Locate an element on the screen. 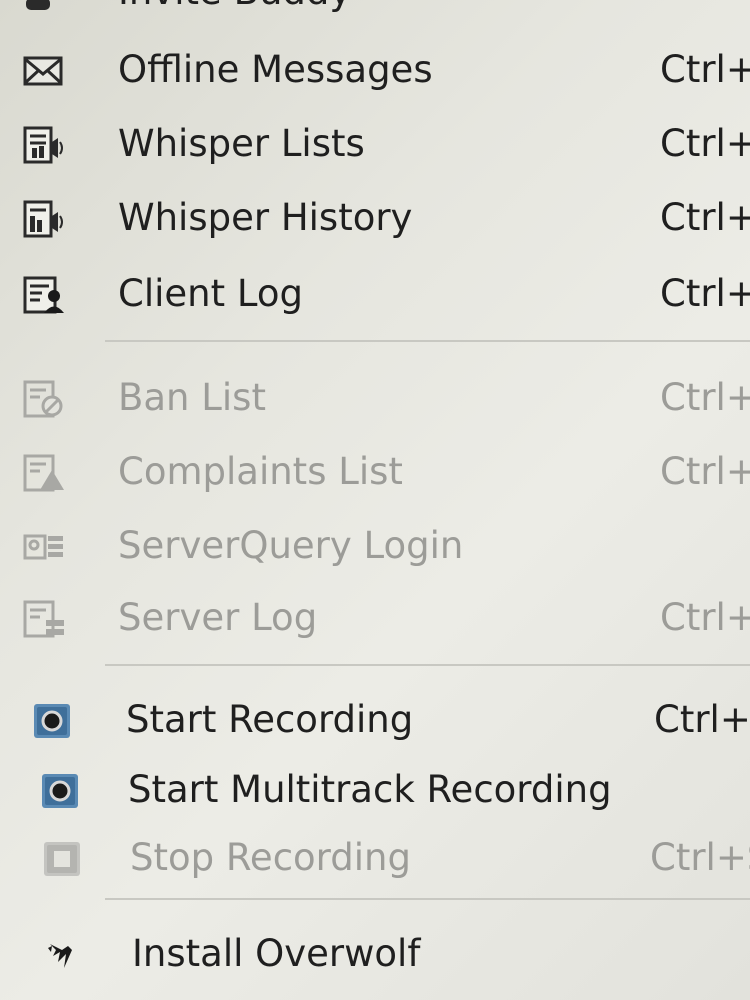 The width and height of the screenshot is (750, 1000). stop-record-icon is located at coordinates (62, 859).